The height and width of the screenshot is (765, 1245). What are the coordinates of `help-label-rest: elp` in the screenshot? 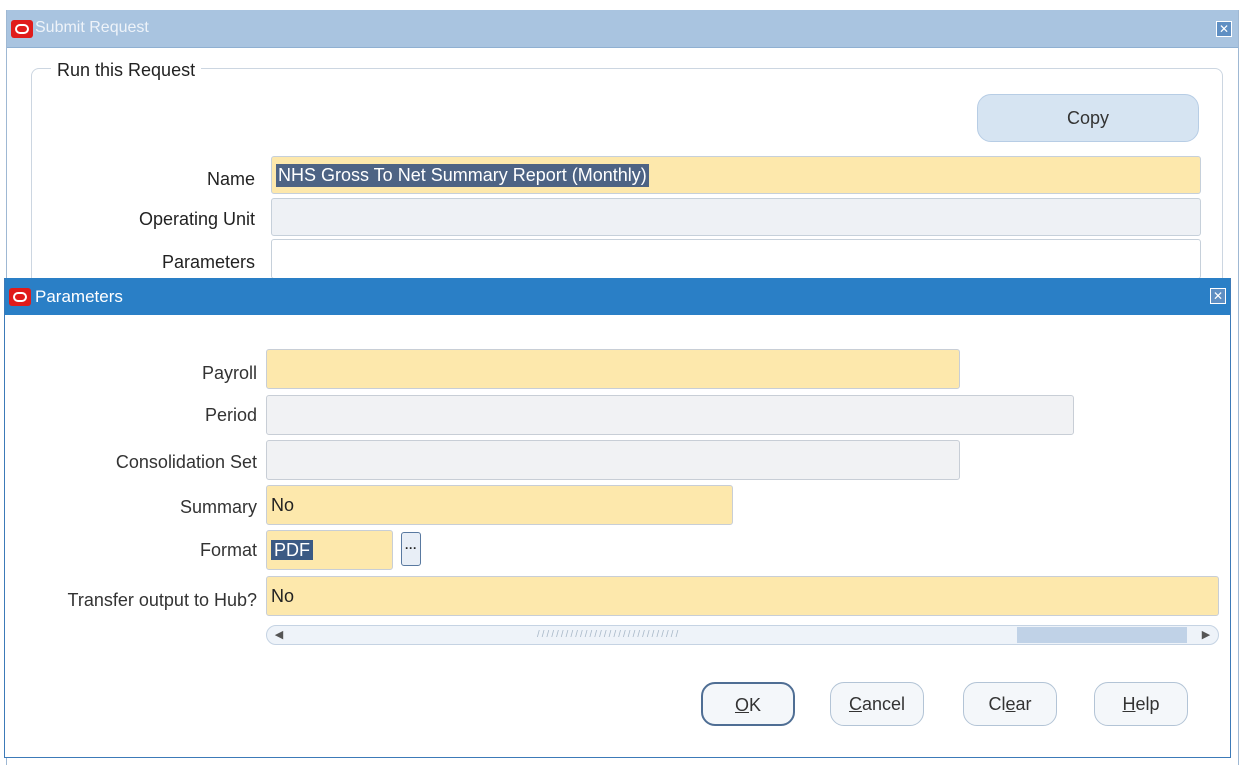 It's located at (1147, 704).